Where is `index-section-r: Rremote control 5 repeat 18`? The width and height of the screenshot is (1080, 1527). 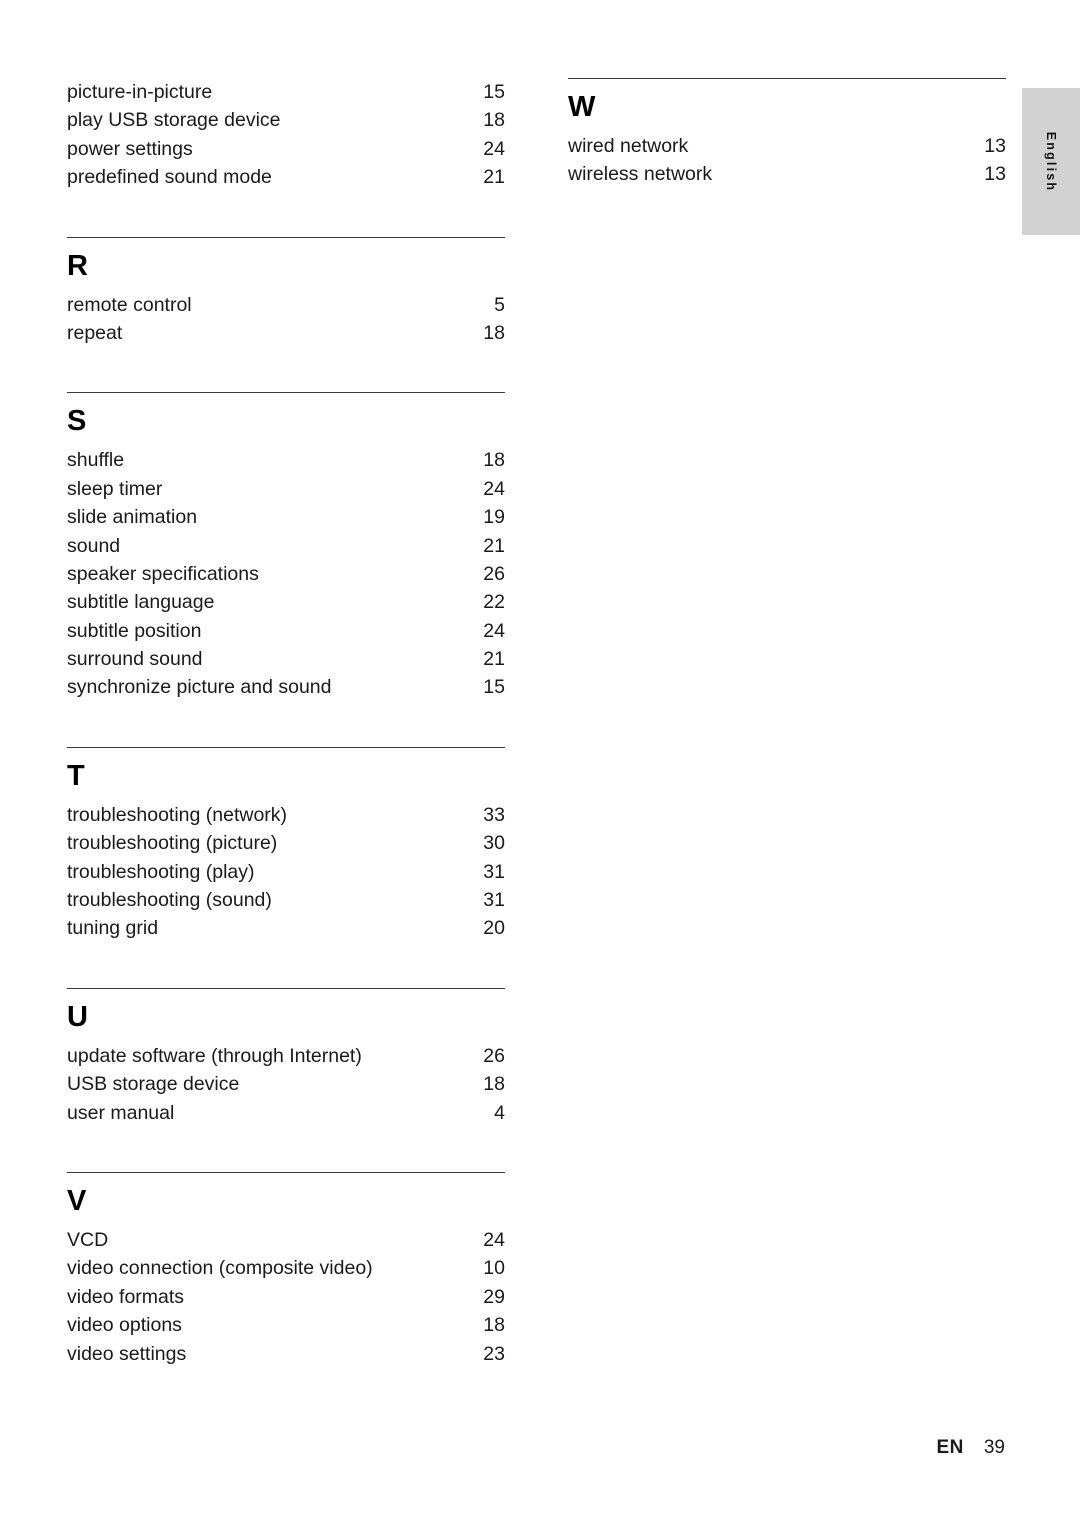
index-section-r: Rremote control 5 repeat 18 is located at coordinates (286, 270).